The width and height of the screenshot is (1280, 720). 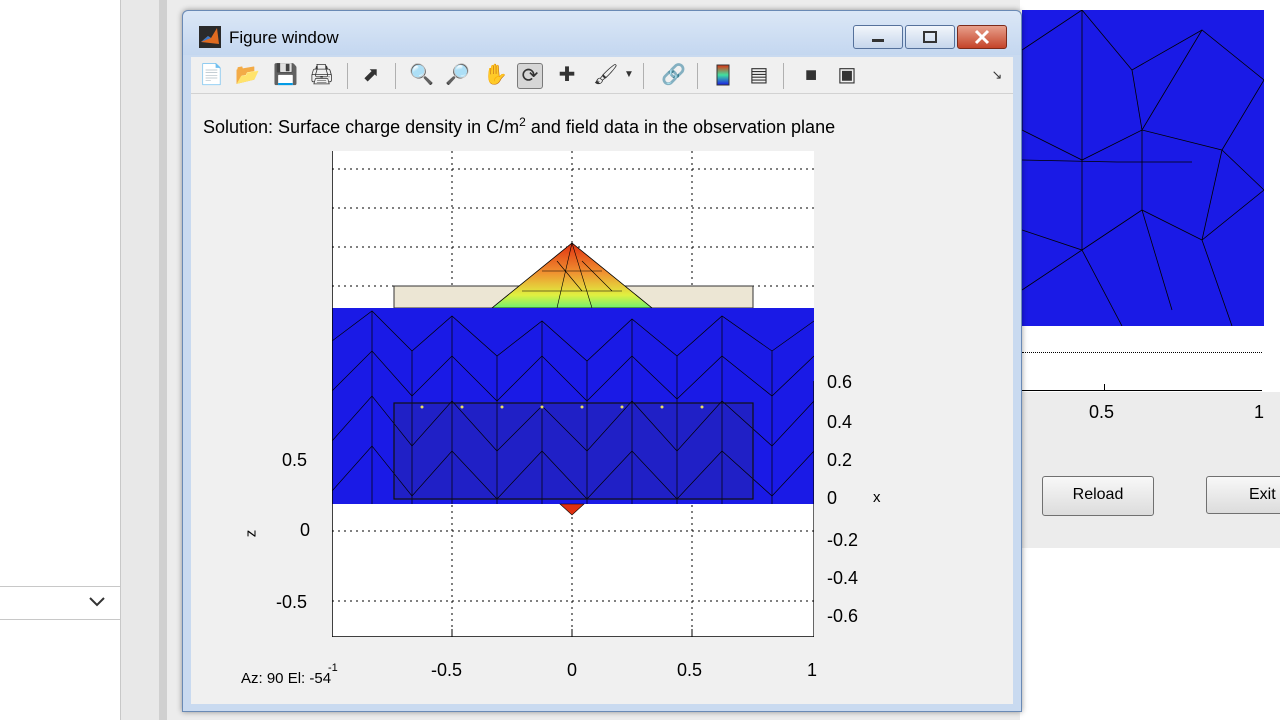 What do you see at coordinates (247, 75) in the screenshot?
I see `open-file-icon: 📂` at bounding box center [247, 75].